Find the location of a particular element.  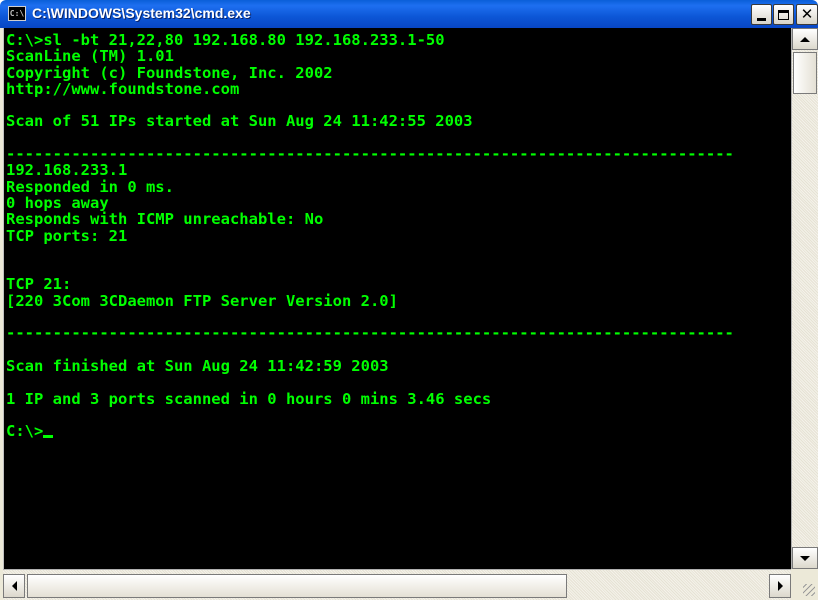

arrow-up-icon is located at coordinates (805, 39).